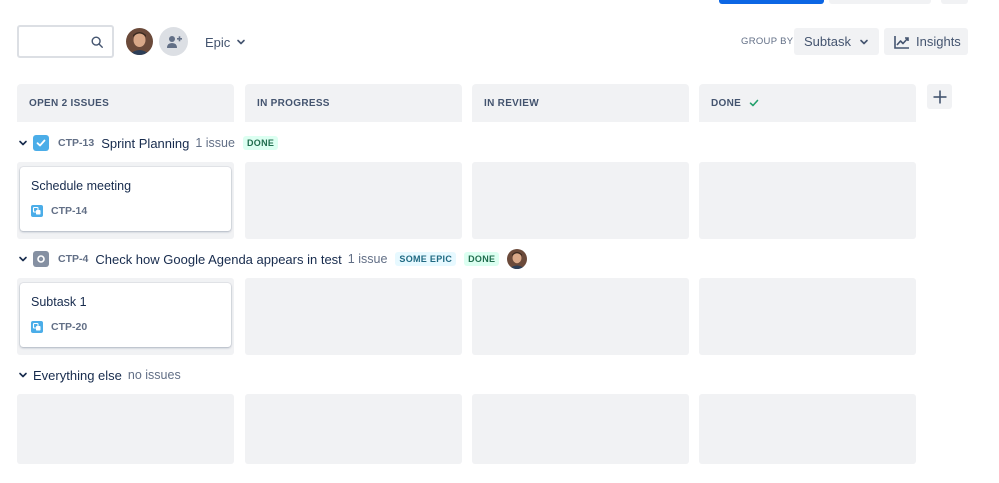  Describe the element at coordinates (77, 375) in the screenshot. I see `swimlane-title: Everything else` at that location.